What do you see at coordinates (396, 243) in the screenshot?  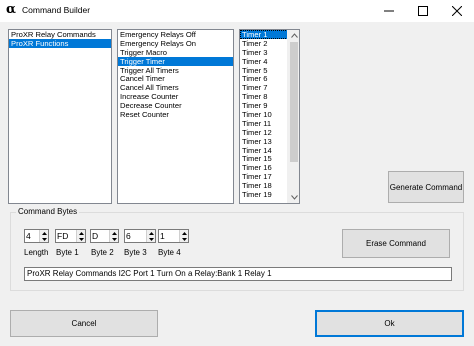 I see `erase-command-button: Erase Command` at bounding box center [396, 243].